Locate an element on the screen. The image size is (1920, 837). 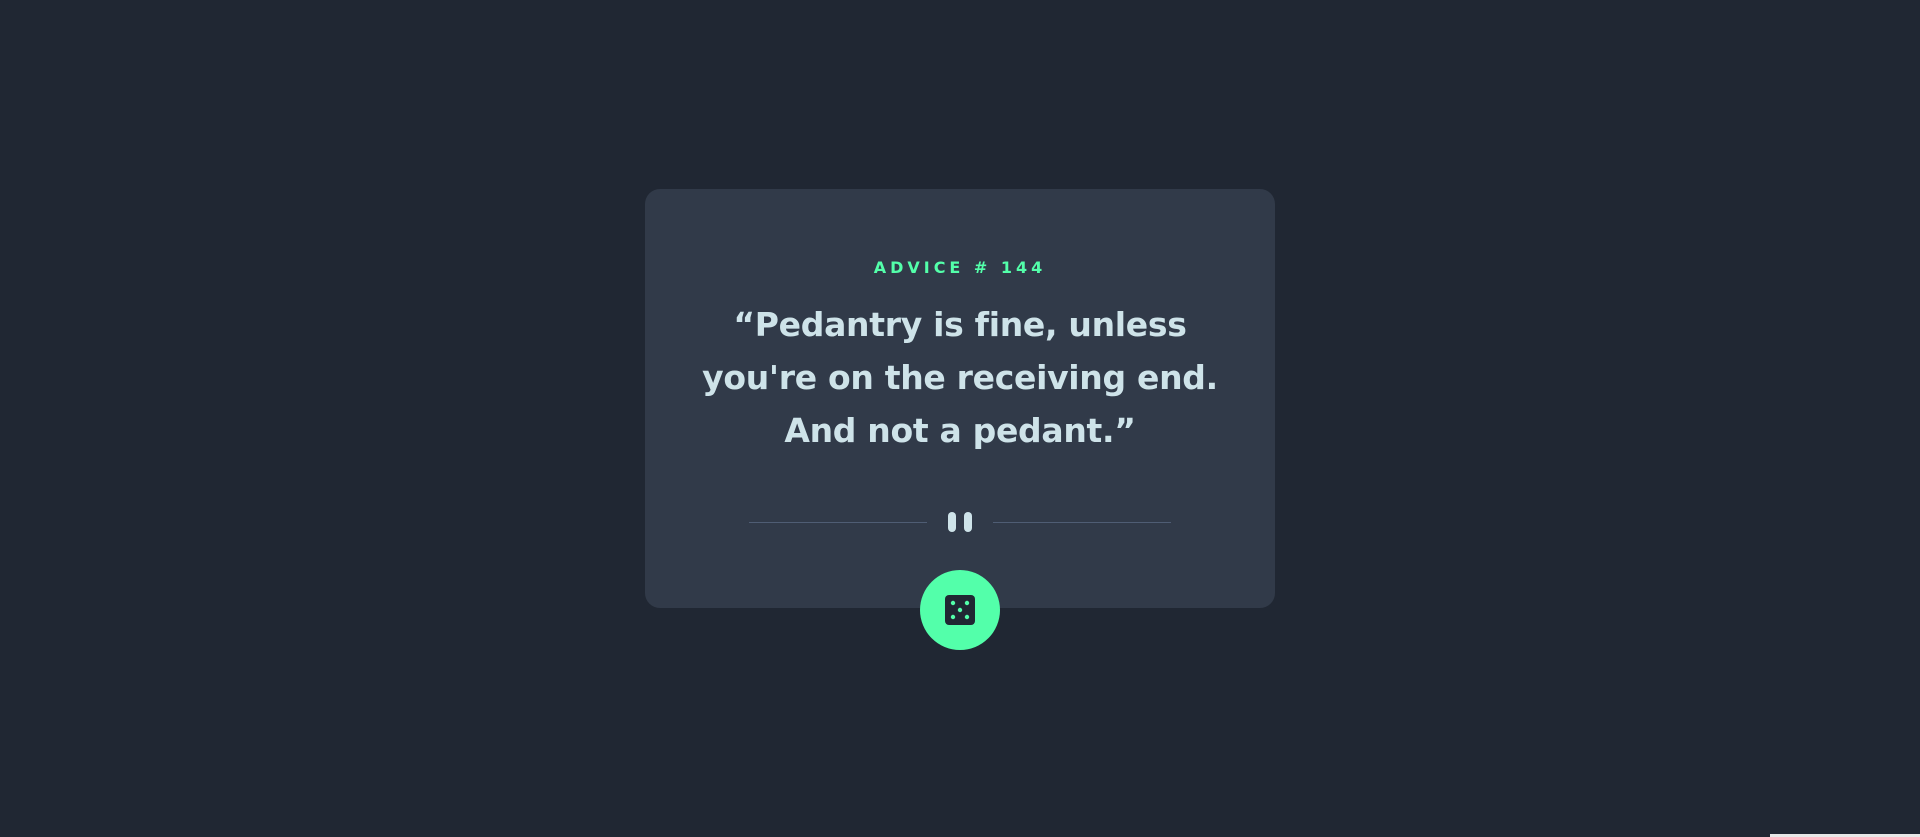
pattern-divider is located at coordinates (960, 522).